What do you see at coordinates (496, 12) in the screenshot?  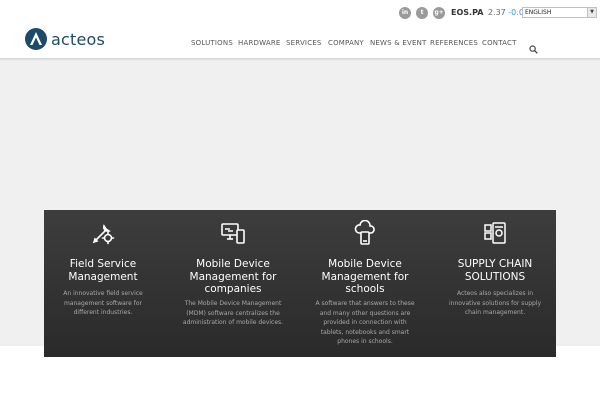 I see `ticker-price: 2.37` at bounding box center [496, 12].